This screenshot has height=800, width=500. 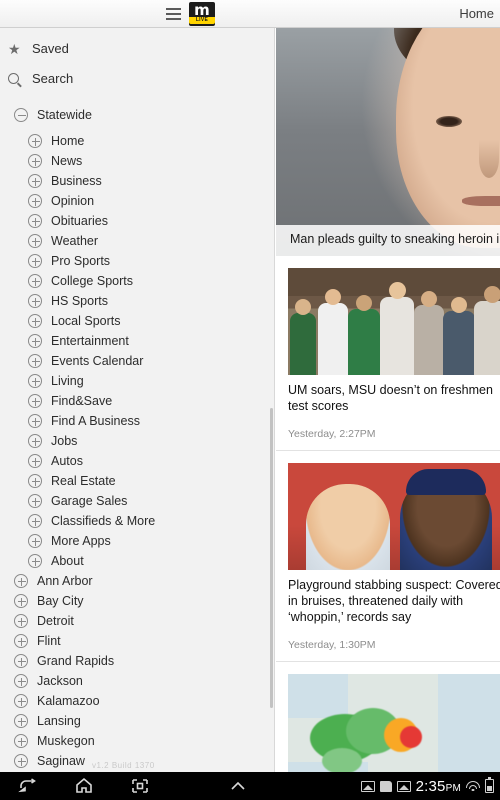 I want to click on sidebar-item-label: Saginaw, so click(x=61, y=761).